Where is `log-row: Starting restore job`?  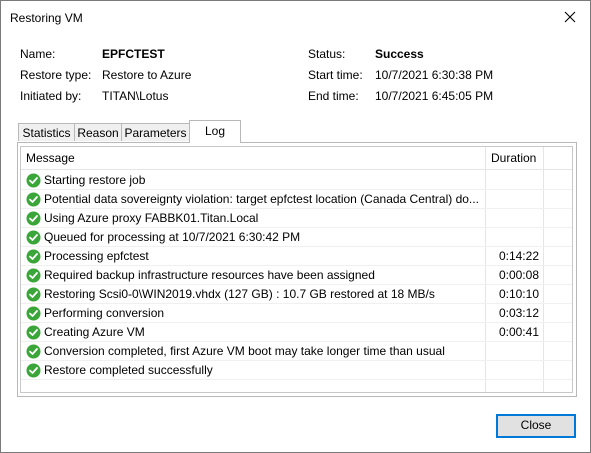
log-row: Starting restore job is located at coordinates (296, 180).